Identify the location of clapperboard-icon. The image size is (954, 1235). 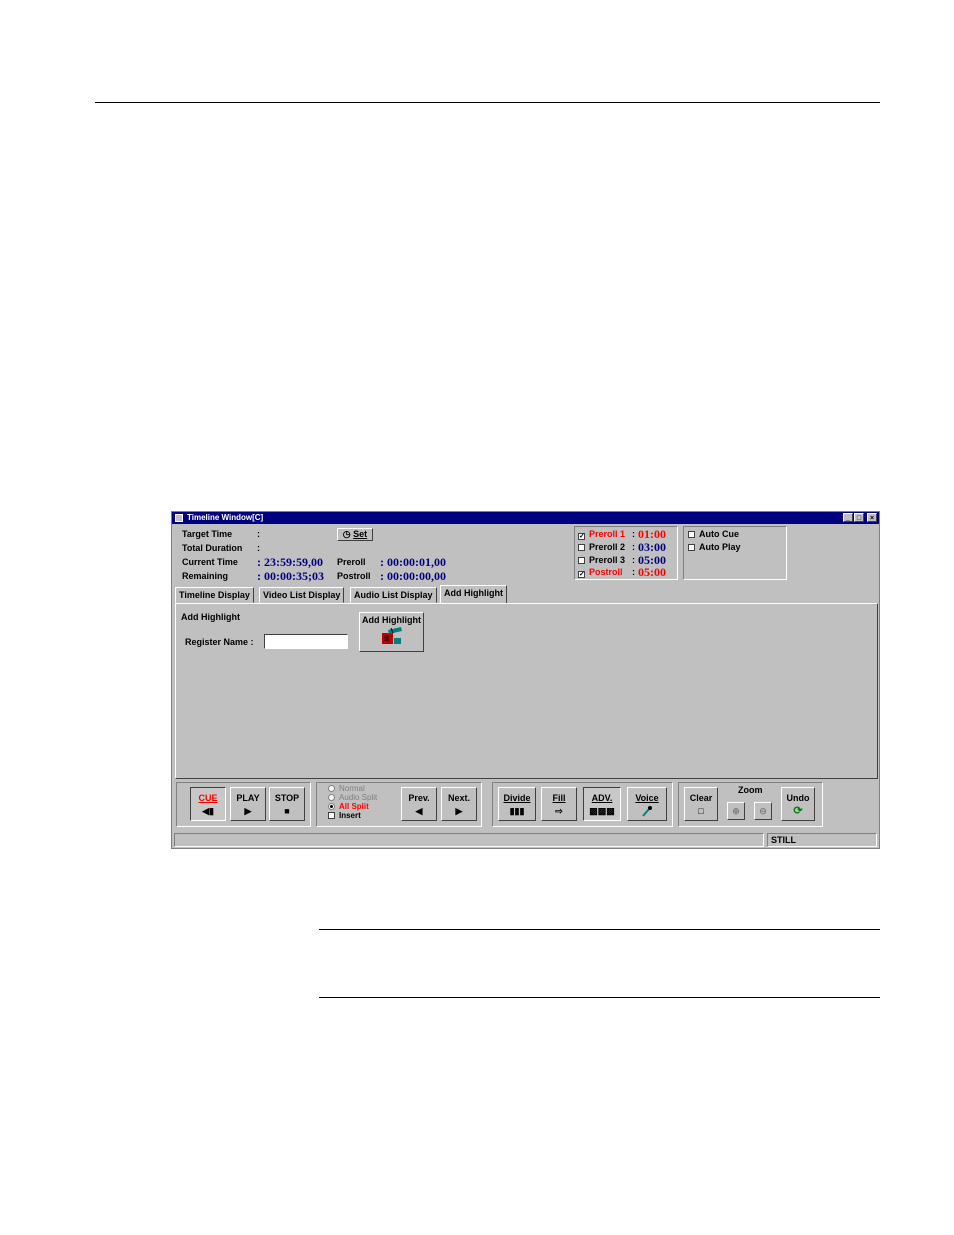
(391, 635).